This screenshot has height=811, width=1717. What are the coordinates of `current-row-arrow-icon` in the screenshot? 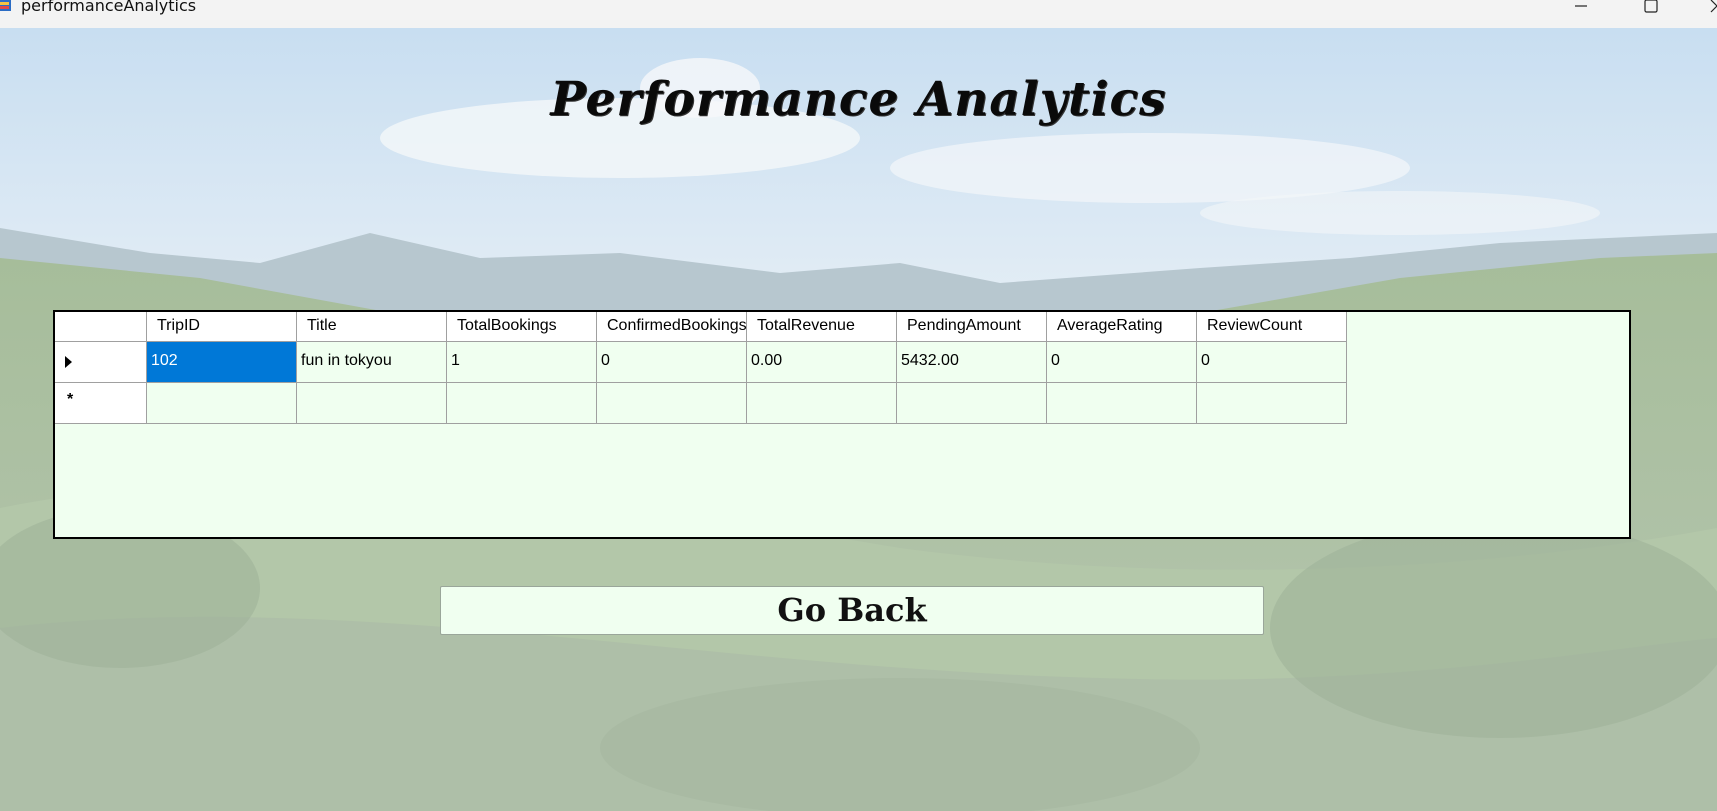 It's located at (68, 362).